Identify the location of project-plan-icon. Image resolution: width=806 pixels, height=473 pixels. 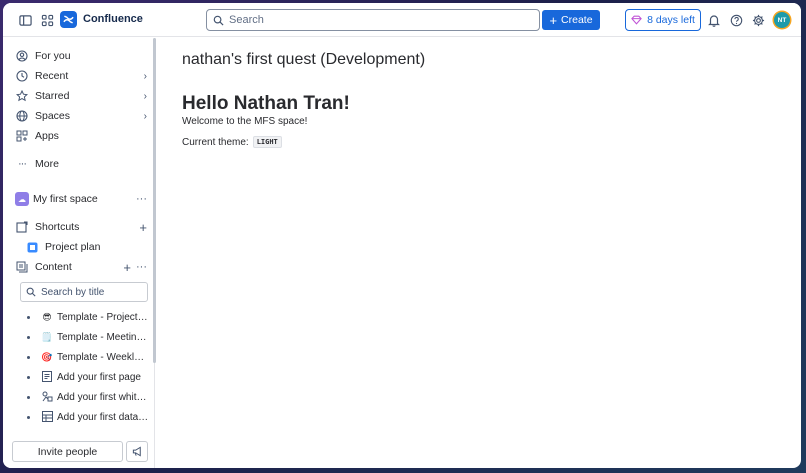
(32, 247).